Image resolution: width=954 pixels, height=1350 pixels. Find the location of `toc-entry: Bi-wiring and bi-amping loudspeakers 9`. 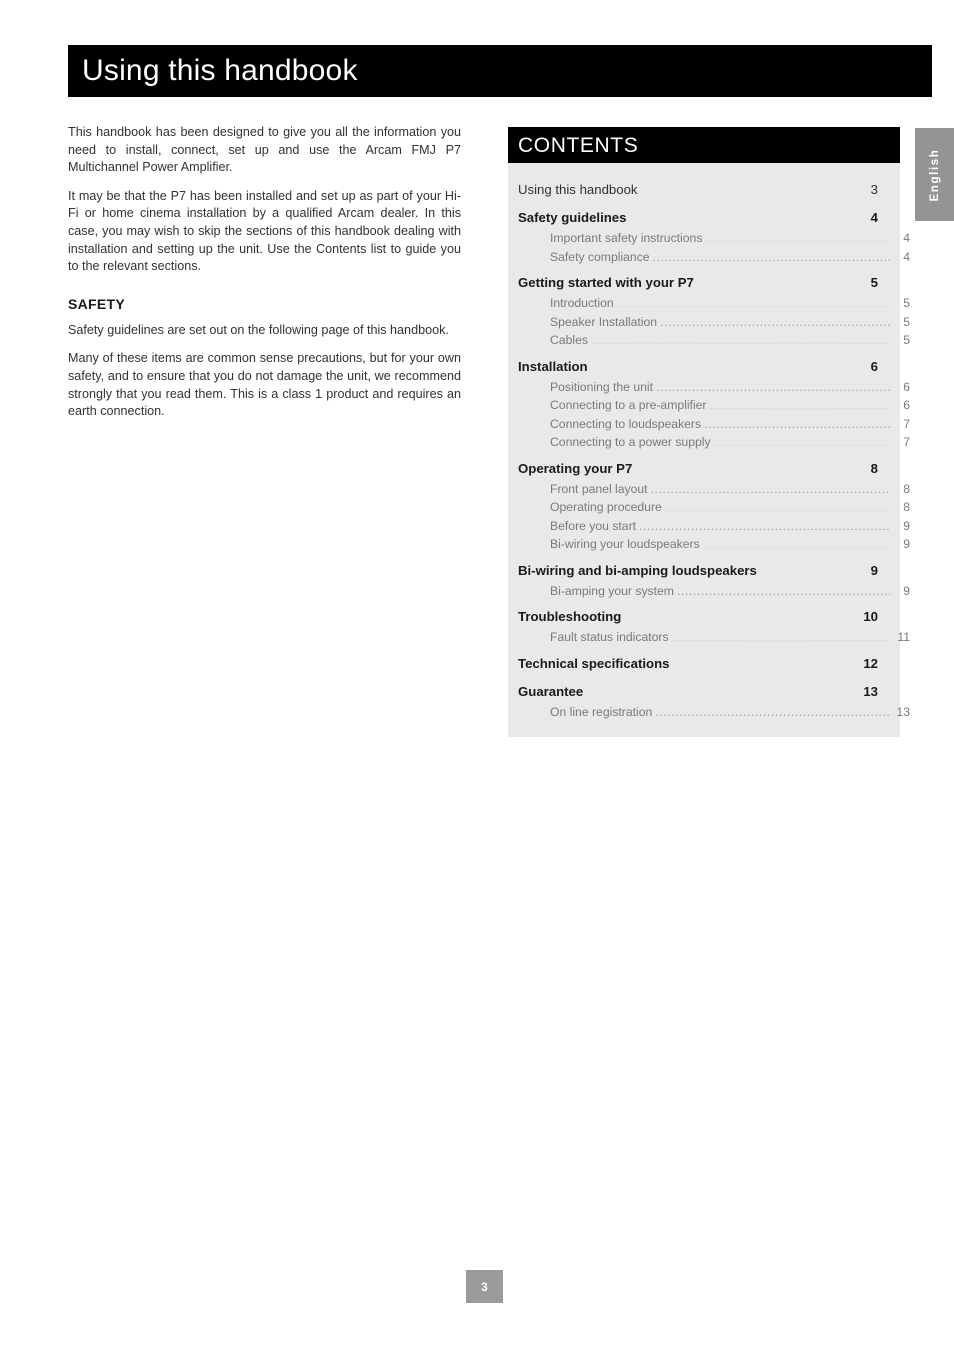

toc-entry: Bi-wiring and bi-amping loudspeakers 9 is located at coordinates (698, 570).